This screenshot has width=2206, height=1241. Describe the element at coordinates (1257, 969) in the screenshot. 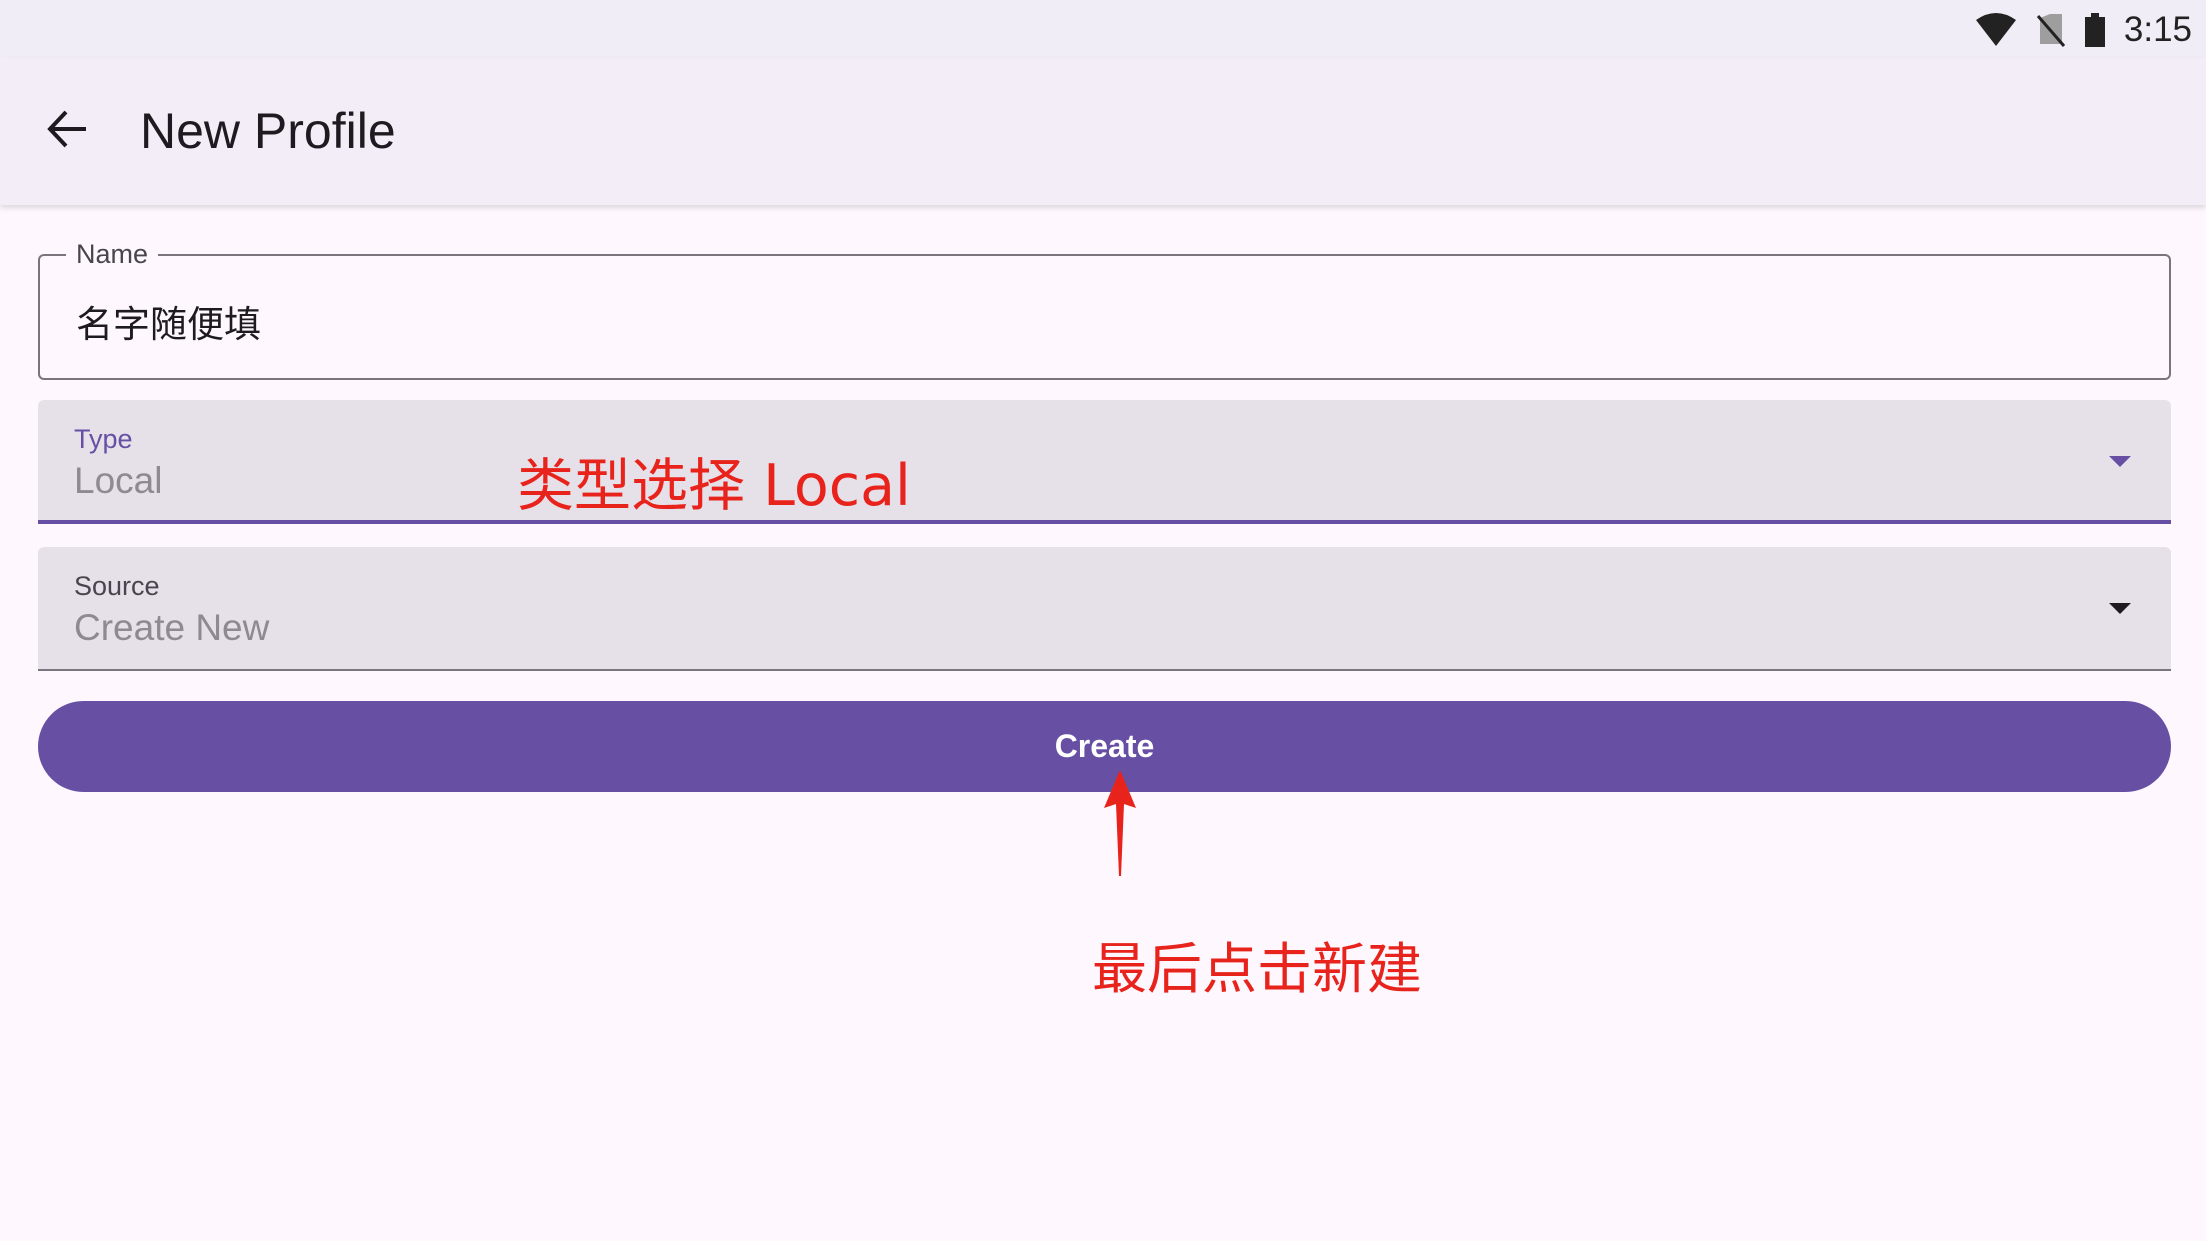

I see `create-annotation: 最后点击新建` at that location.